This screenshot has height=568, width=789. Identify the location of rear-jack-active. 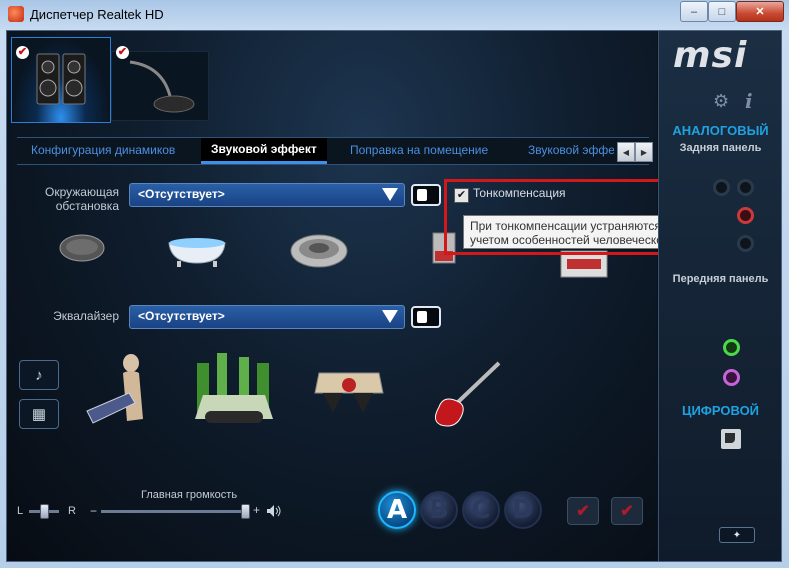
(745, 215).